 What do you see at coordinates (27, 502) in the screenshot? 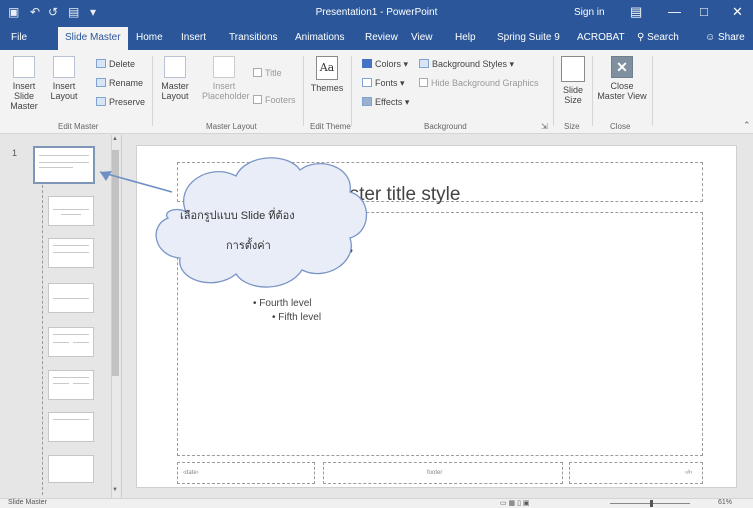
I see `status-view-label: Slide Master` at bounding box center [27, 502].